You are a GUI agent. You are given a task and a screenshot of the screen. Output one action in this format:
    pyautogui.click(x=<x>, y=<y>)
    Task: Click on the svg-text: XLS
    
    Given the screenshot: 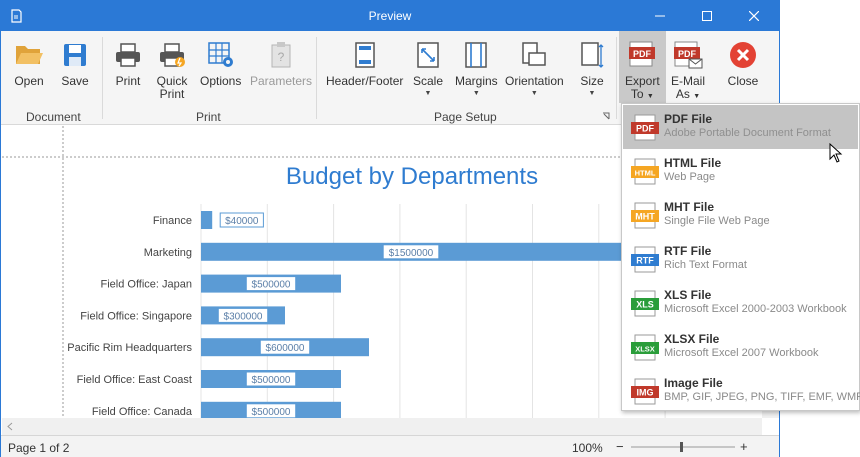 What is the action you would take?
    pyautogui.click(x=645, y=305)
    